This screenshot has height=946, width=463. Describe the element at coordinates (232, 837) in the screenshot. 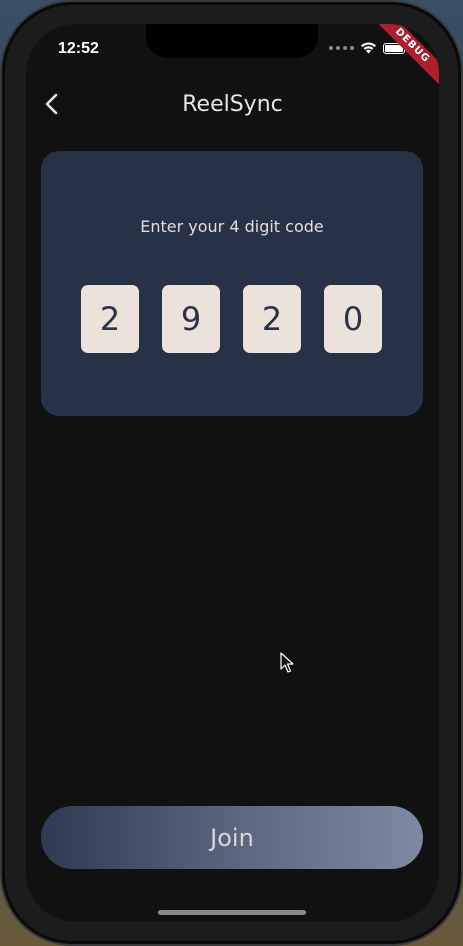

I see `join-button: Join` at that location.